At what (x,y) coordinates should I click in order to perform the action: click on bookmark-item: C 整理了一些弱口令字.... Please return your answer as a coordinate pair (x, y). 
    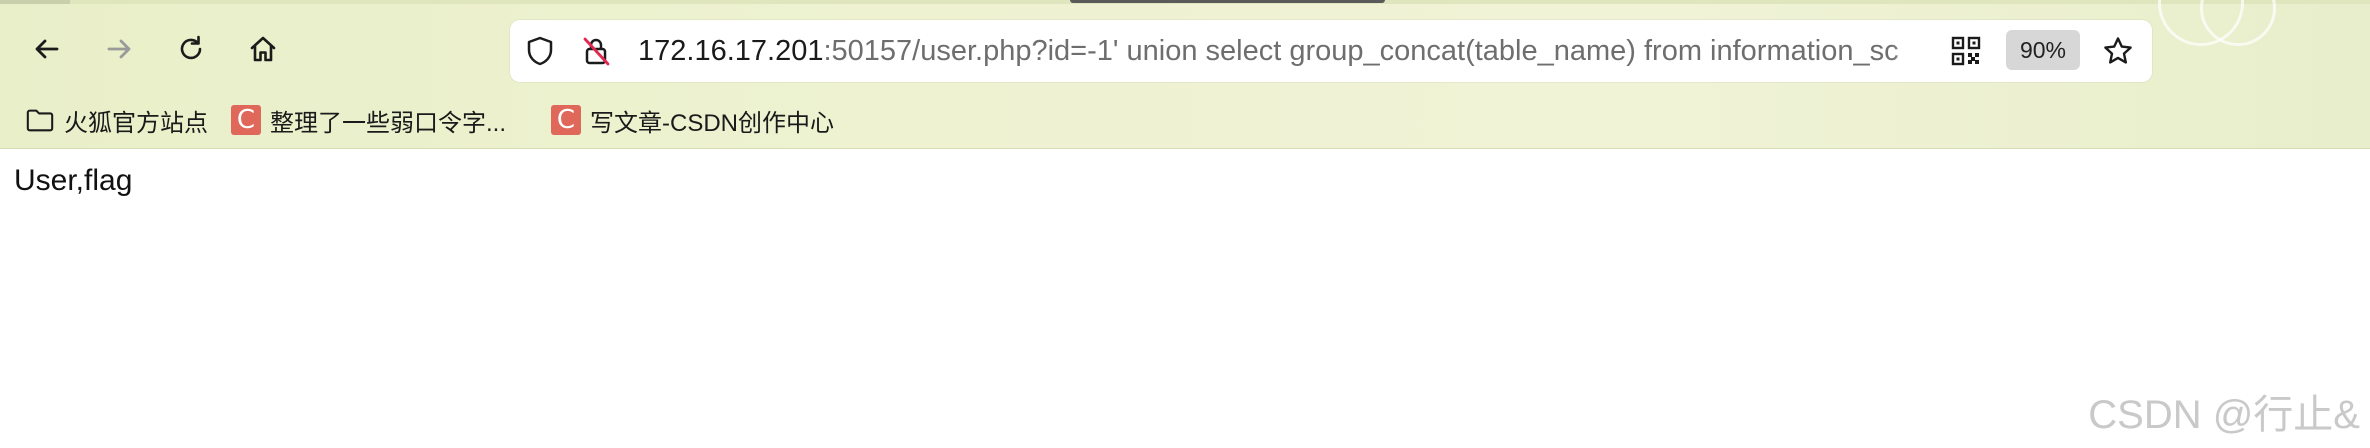
    Looking at the image, I should click on (368, 120).